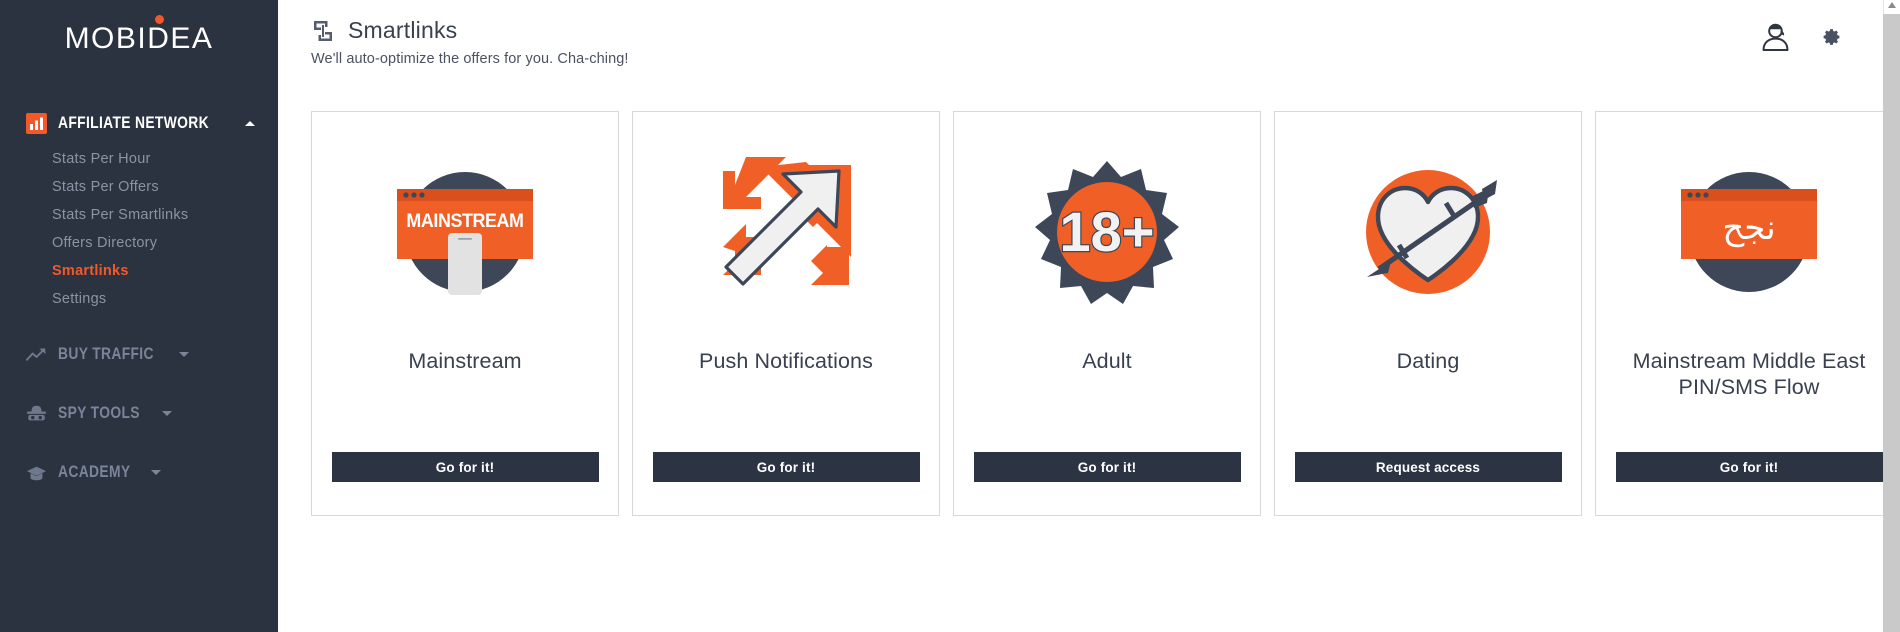 This screenshot has width=1900, height=632. I want to click on sidebar-item-settings: Settings, so click(139, 299).